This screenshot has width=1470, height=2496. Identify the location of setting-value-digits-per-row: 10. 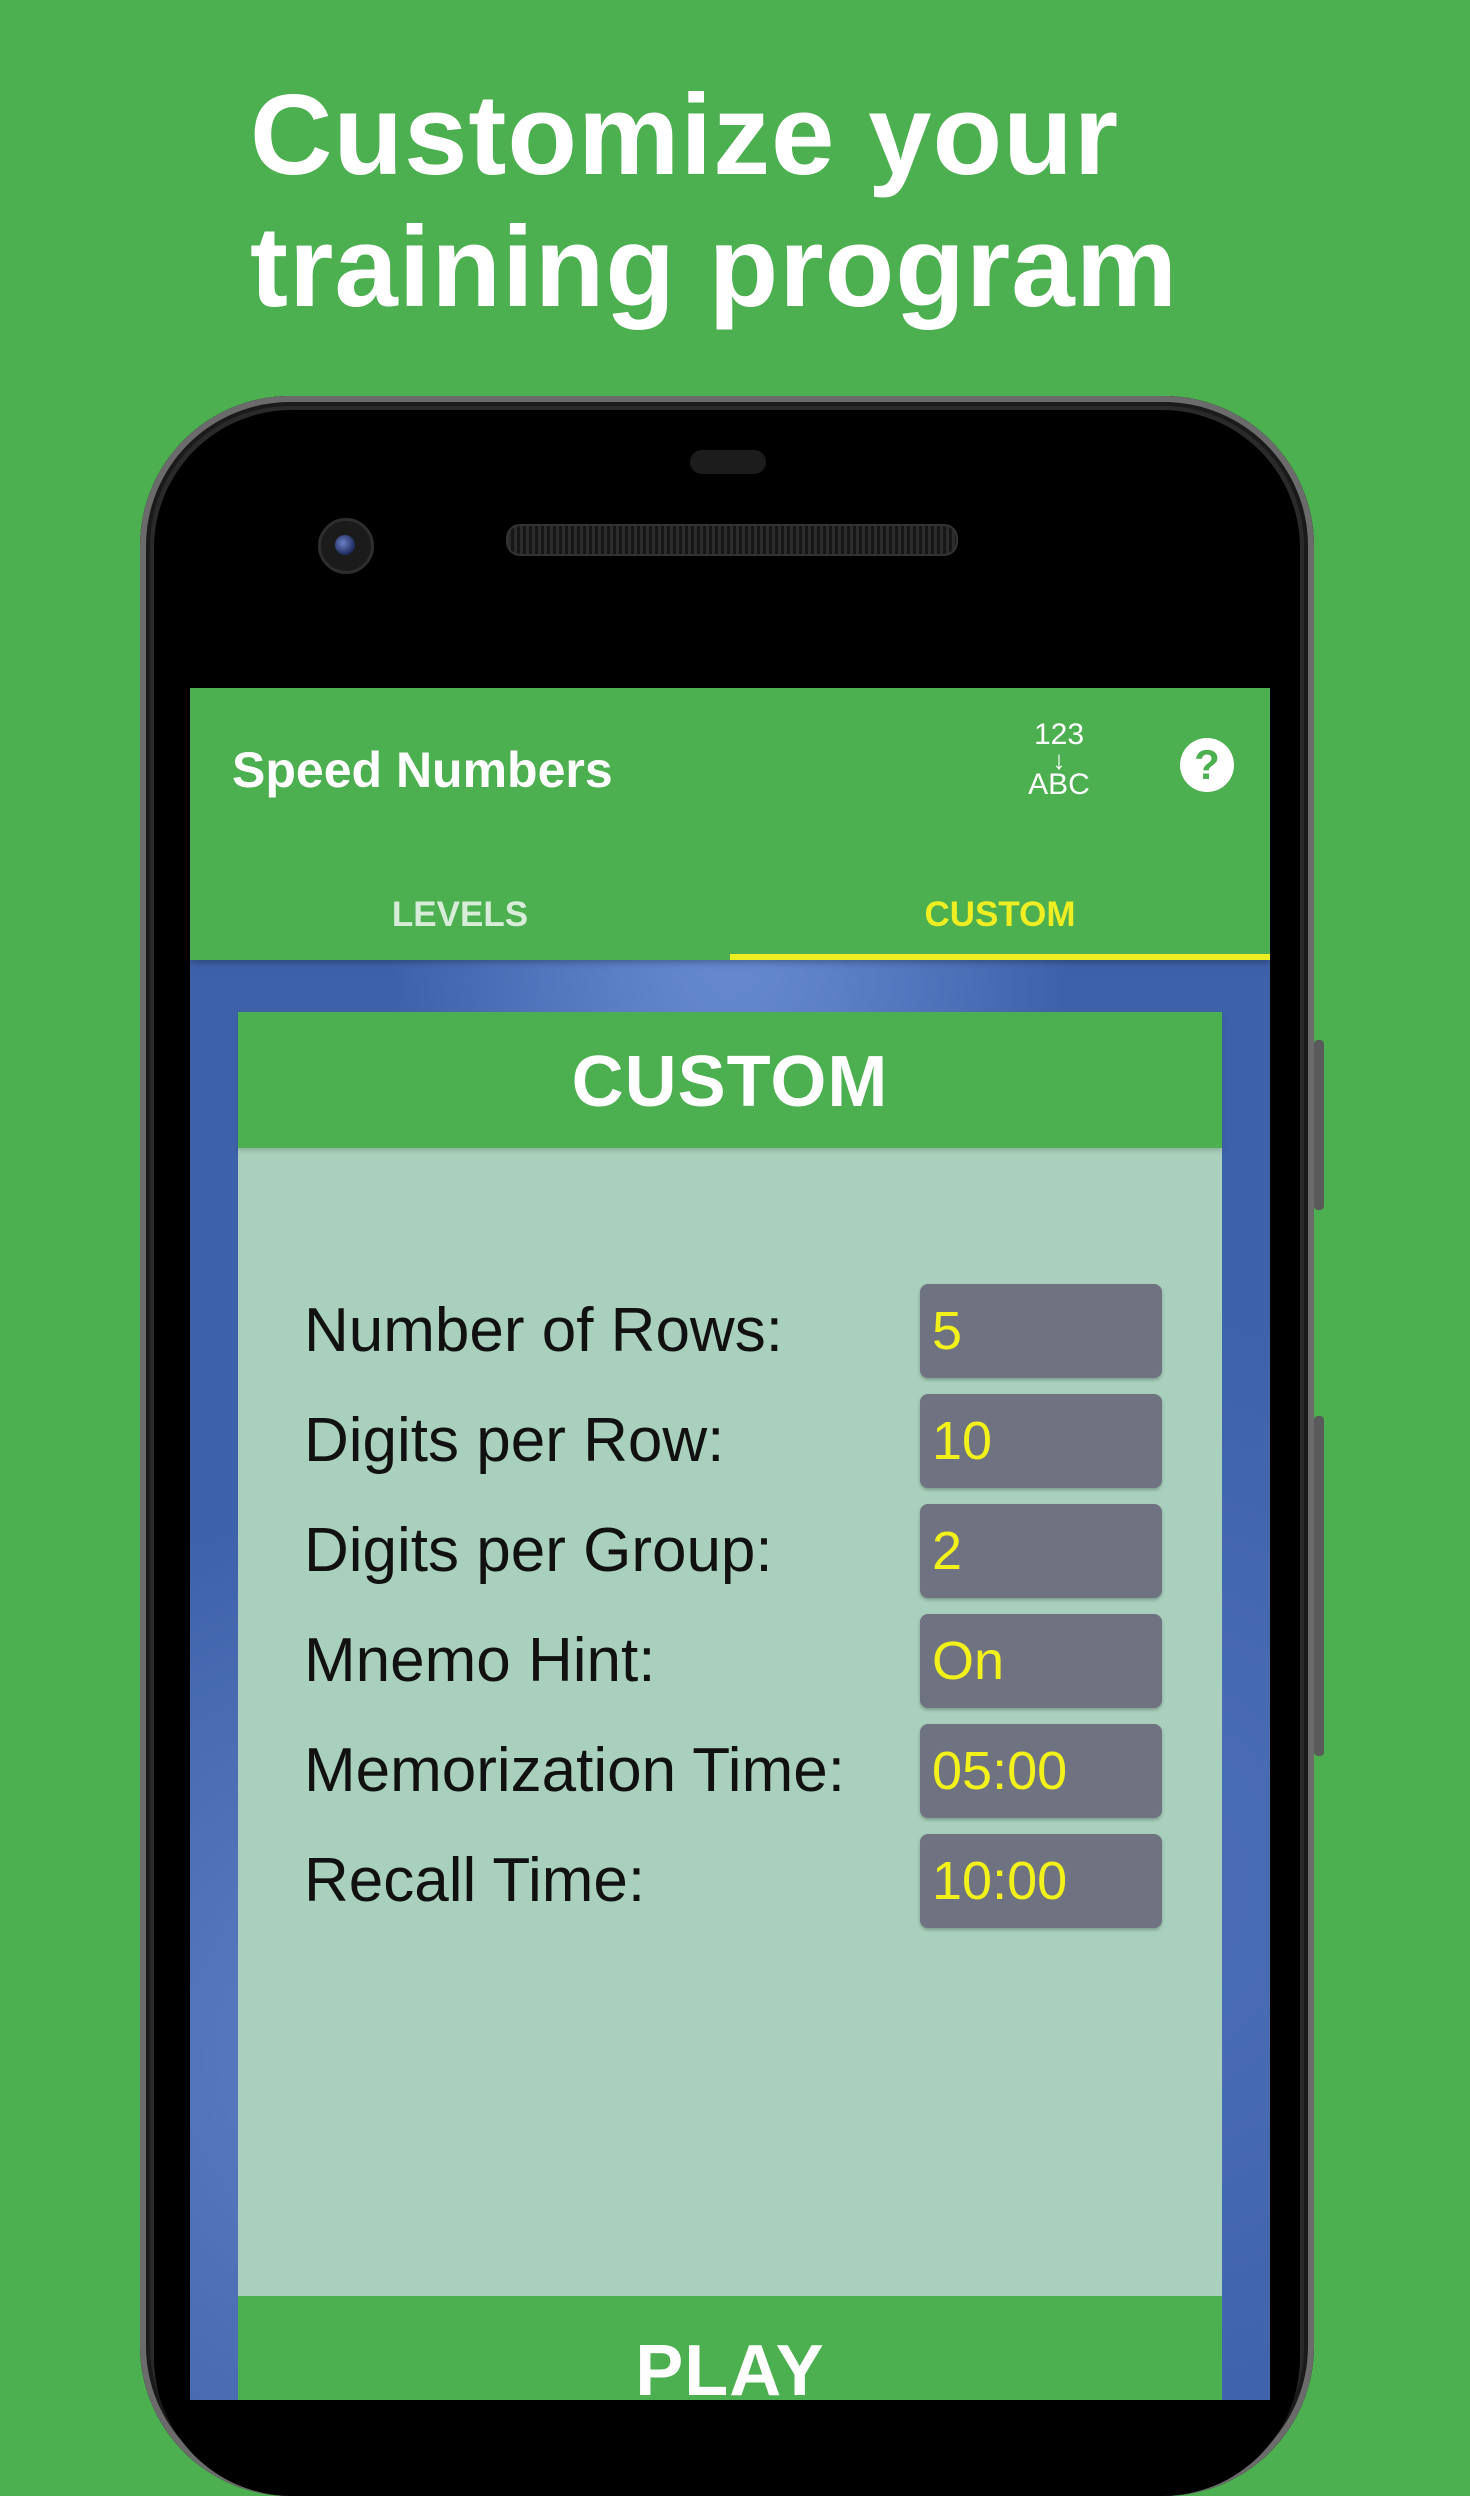
(1041, 1441).